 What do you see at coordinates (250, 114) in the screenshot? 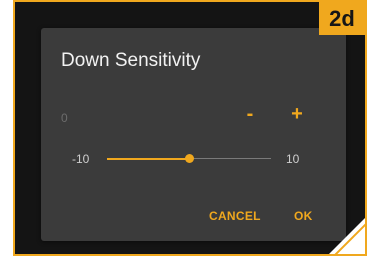
I see `decrement-button: -` at bounding box center [250, 114].